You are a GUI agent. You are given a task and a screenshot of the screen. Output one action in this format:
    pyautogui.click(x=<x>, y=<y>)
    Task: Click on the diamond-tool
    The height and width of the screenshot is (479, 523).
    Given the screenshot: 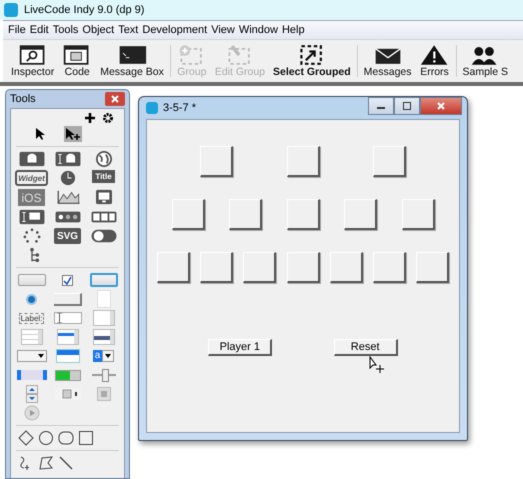 What is the action you would take?
    pyautogui.click(x=26, y=438)
    